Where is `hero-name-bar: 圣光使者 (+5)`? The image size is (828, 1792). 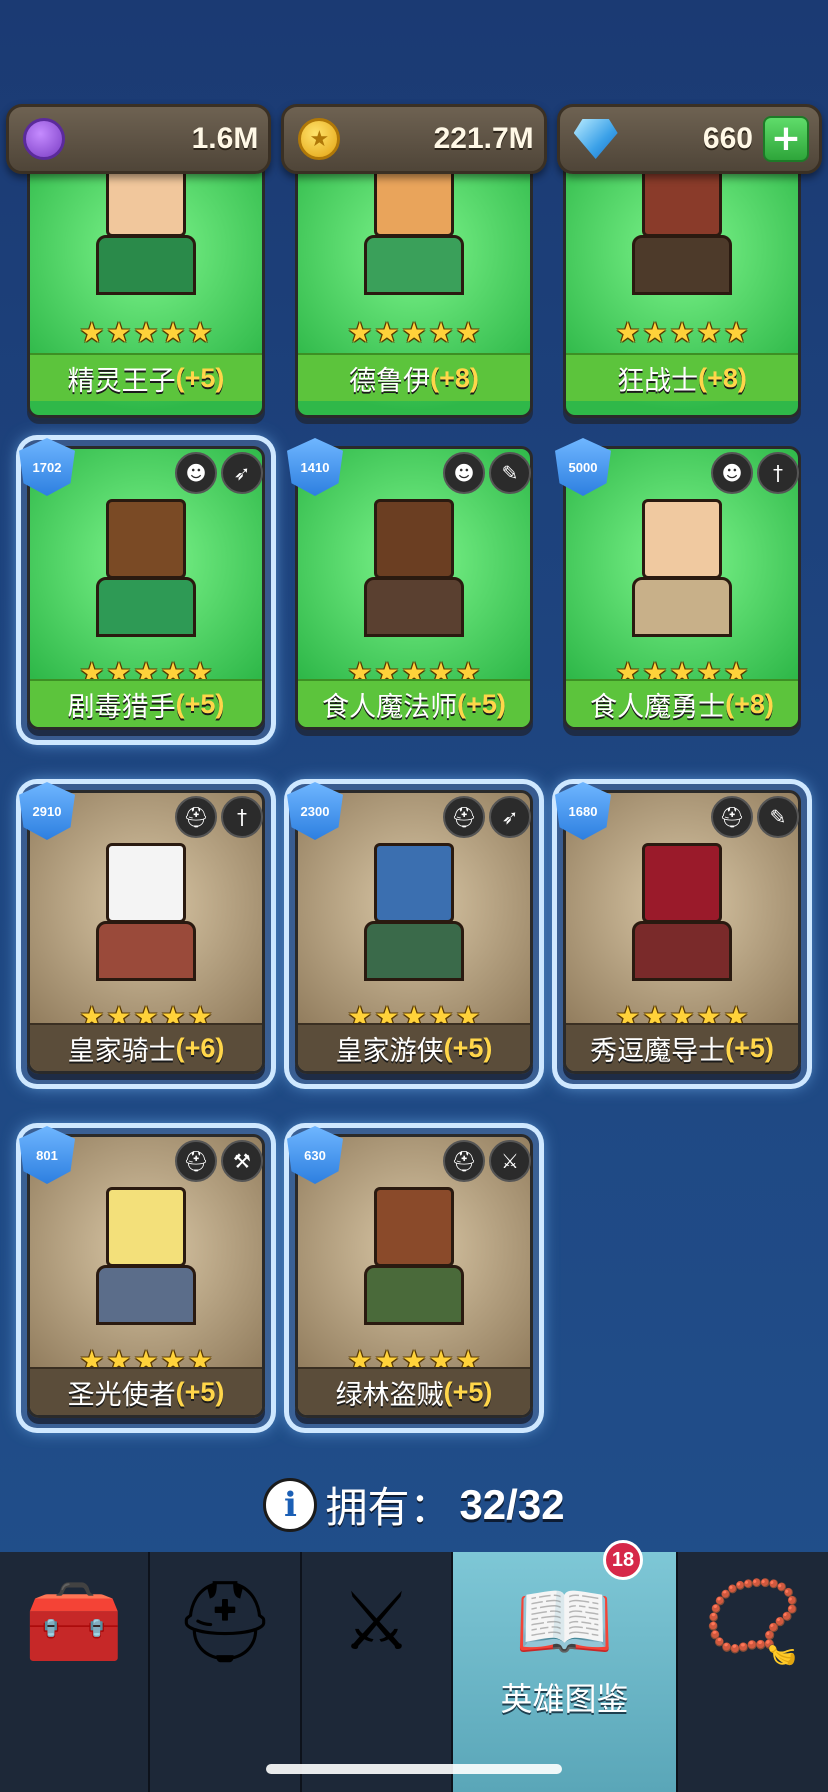
hero-name-bar: 圣光使者 (+5) is located at coordinates (146, 1391).